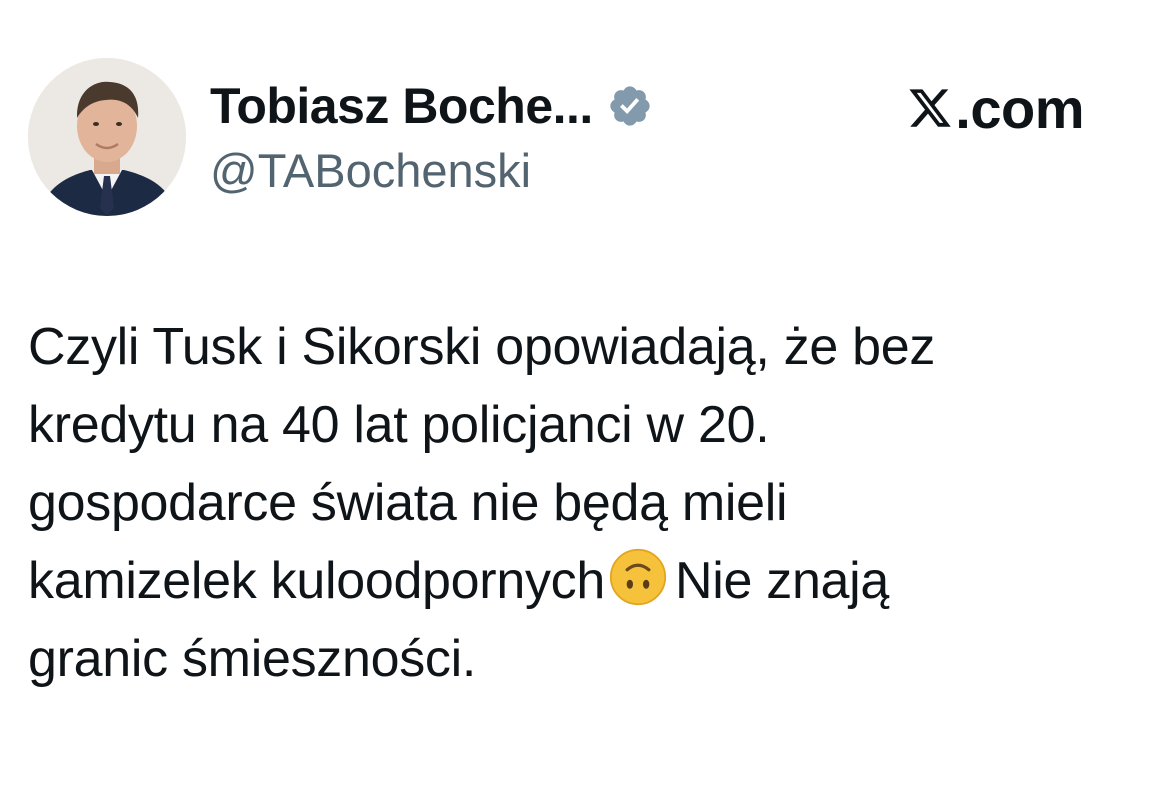 The height and width of the screenshot is (787, 1170). I want to click on tweet-line: kredytu na 40 lat policjanci w 20., so click(399, 425).